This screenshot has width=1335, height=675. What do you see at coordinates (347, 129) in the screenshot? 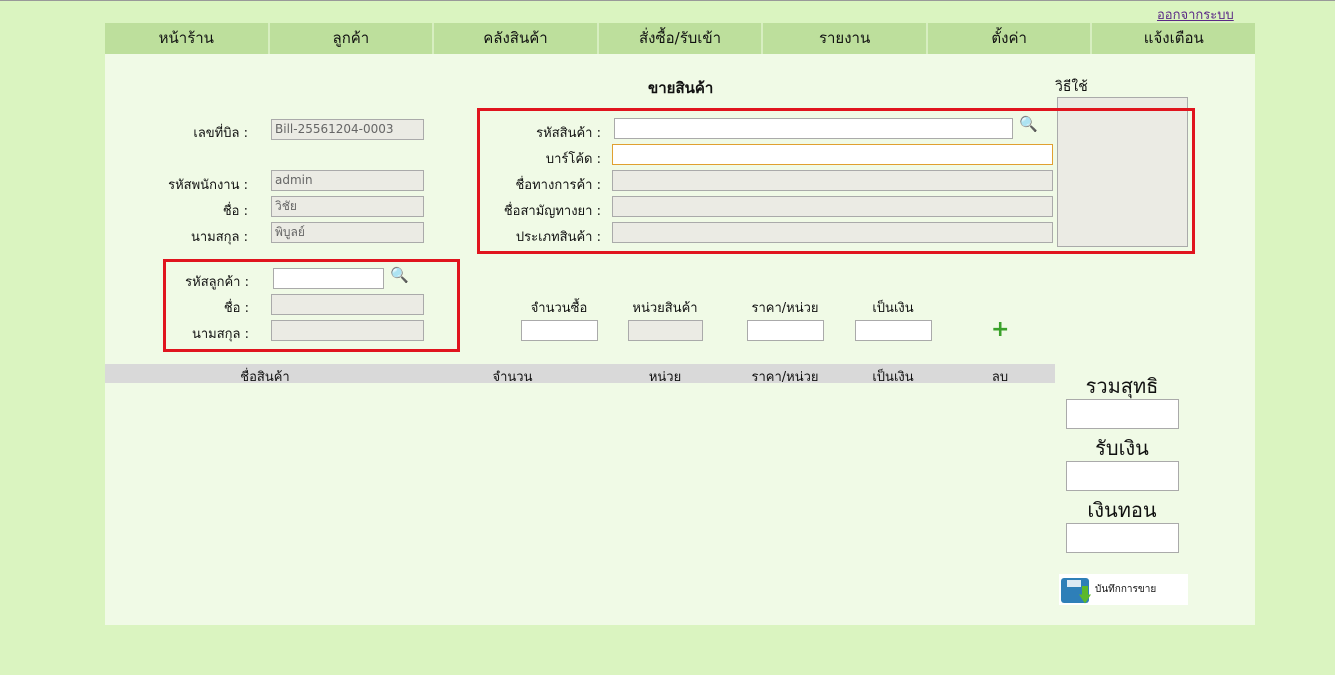
I see `bill-number-field: Bill-25561204-0003` at bounding box center [347, 129].